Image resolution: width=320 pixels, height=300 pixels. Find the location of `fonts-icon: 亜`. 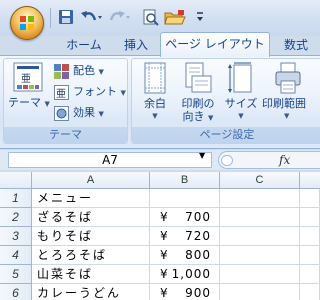

fonts-icon: 亜 is located at coordinates (61, 92).